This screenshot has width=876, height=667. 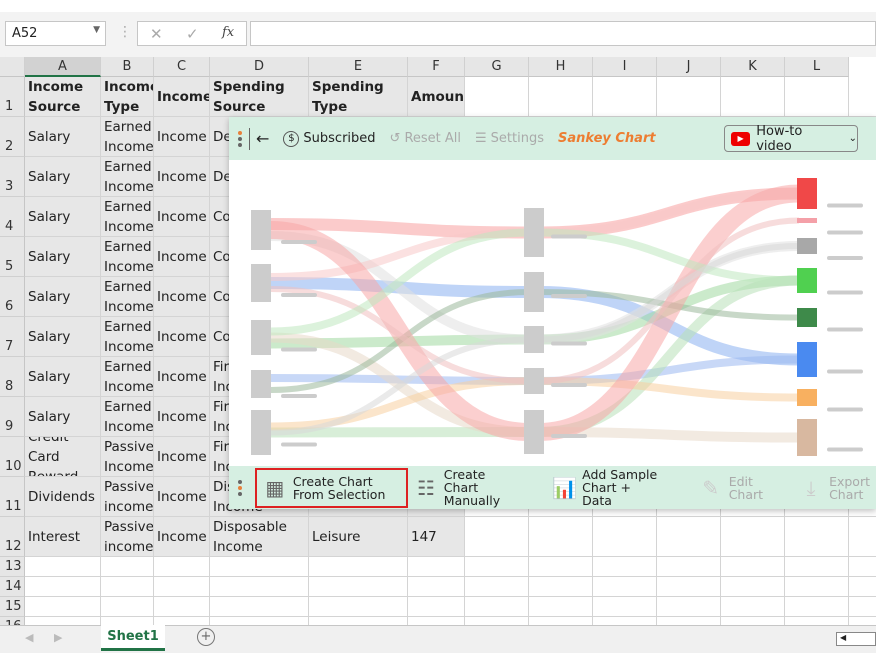 What do you see at coordinates (12, 567) in the screenshot?
I see `row-header: 13` at bounding box center [12, 567].